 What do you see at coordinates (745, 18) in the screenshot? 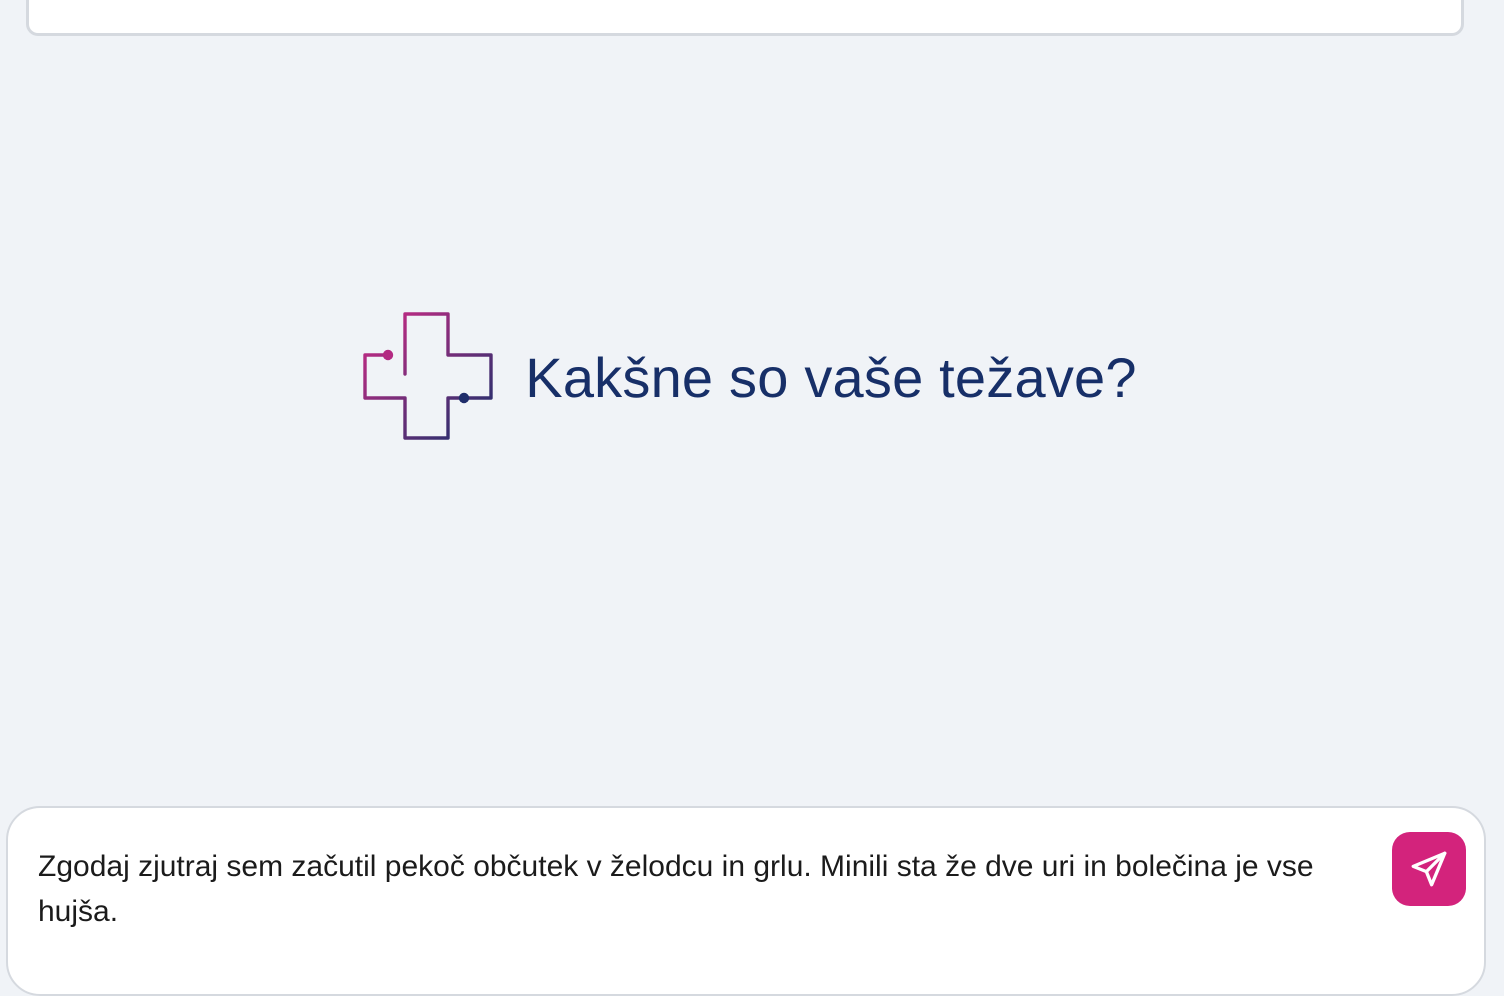
I see `top-search-bar` at bounding box center [745, 18].